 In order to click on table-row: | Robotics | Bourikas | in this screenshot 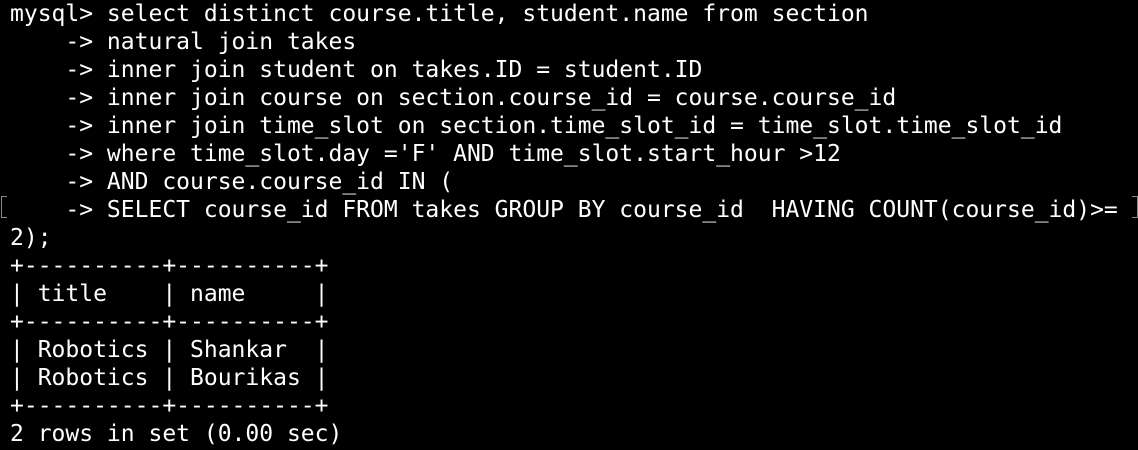, I will do `click(169, 378)`.